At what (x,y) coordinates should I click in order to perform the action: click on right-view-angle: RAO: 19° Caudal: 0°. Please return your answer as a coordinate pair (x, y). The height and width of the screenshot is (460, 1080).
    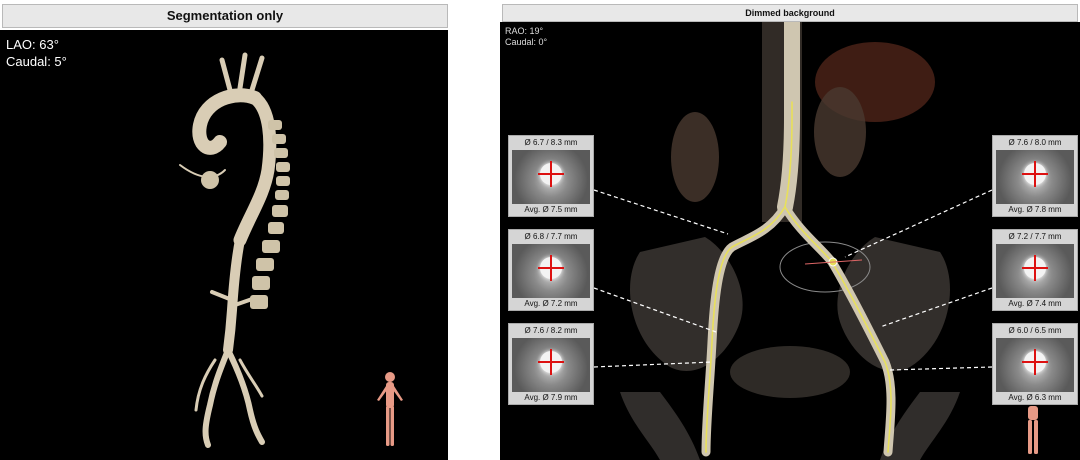
    Looking at the image, I should click on (526, 37).